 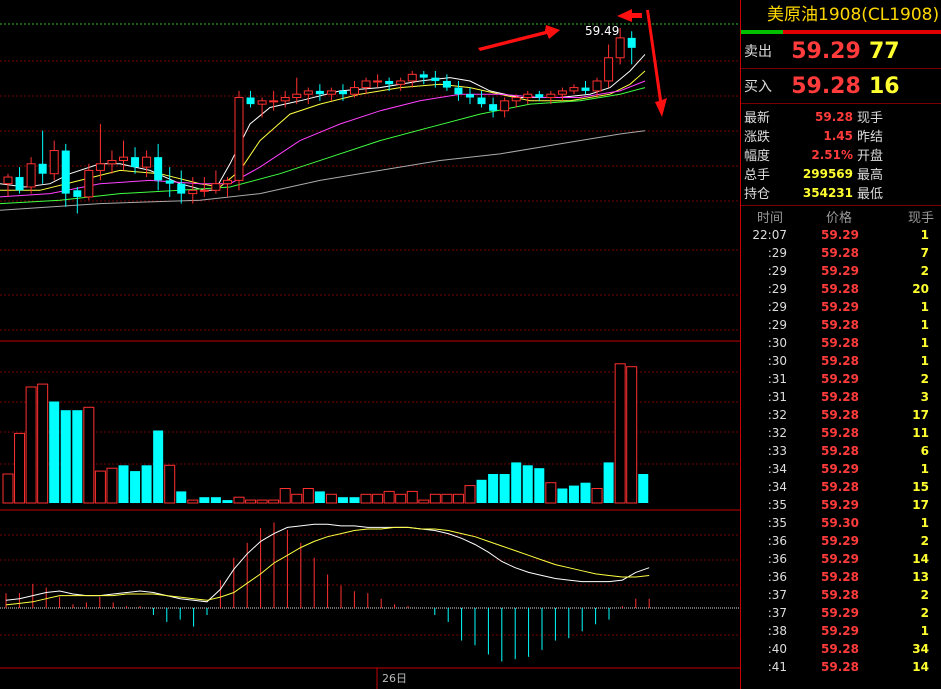 I want to click on tick-row: :37 59.29 2, so click(x=841, y=613).